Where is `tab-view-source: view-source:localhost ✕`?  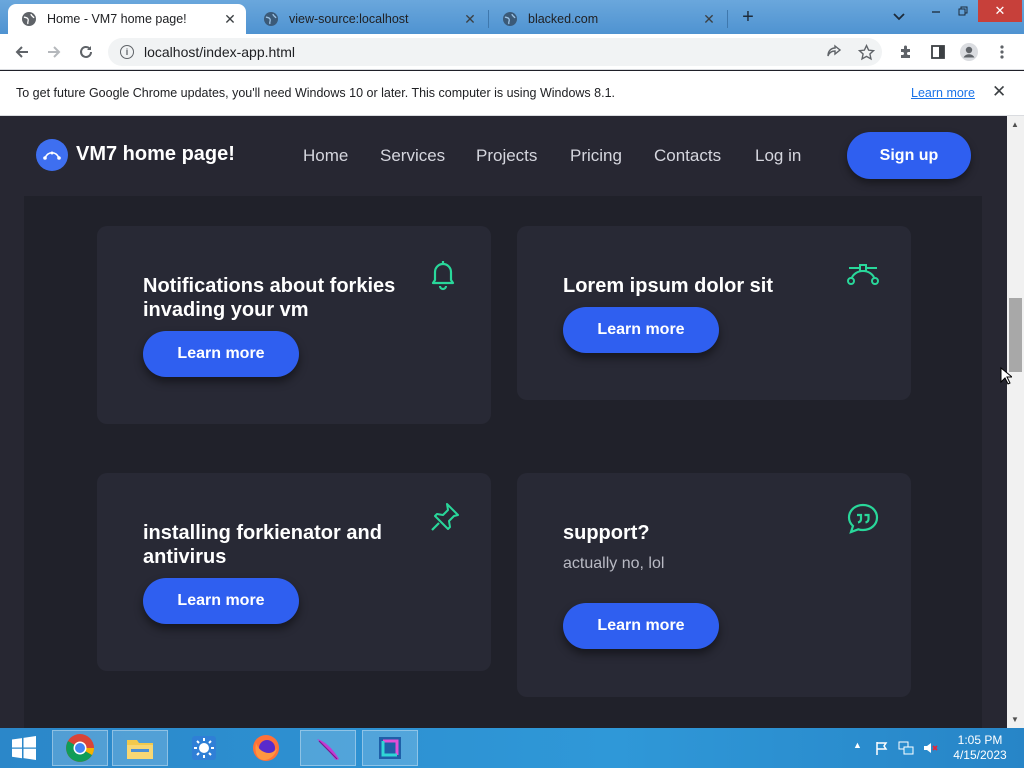
tab-view-source: view-source:localhost ✕ is located at coordinates (368, 19).